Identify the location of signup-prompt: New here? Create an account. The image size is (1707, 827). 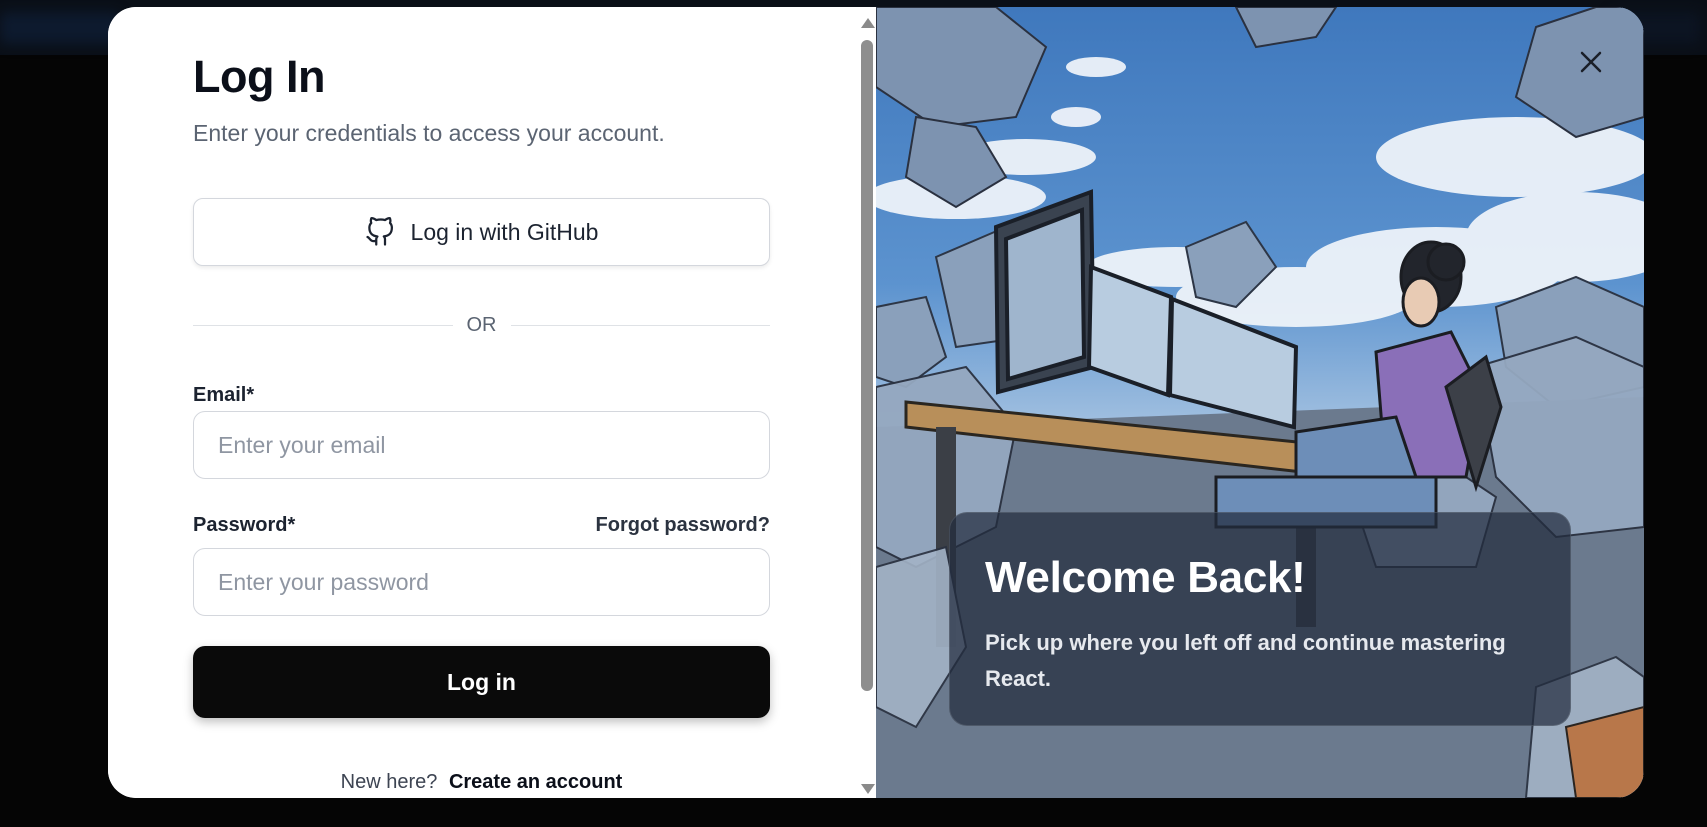
(481, 782).